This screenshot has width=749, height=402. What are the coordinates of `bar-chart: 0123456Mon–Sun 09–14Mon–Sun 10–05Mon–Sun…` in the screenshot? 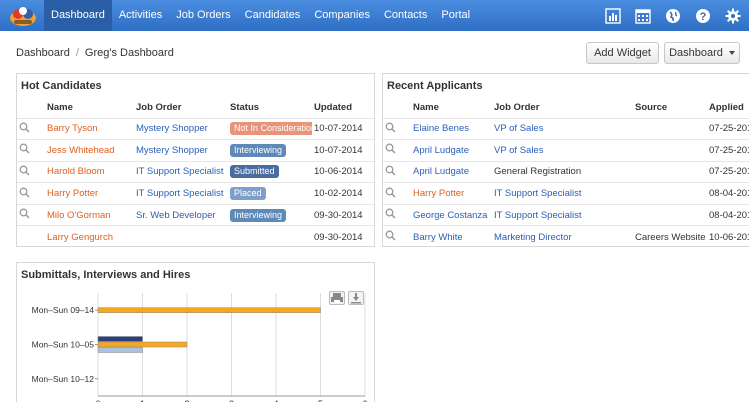 It's located at (200, 347).